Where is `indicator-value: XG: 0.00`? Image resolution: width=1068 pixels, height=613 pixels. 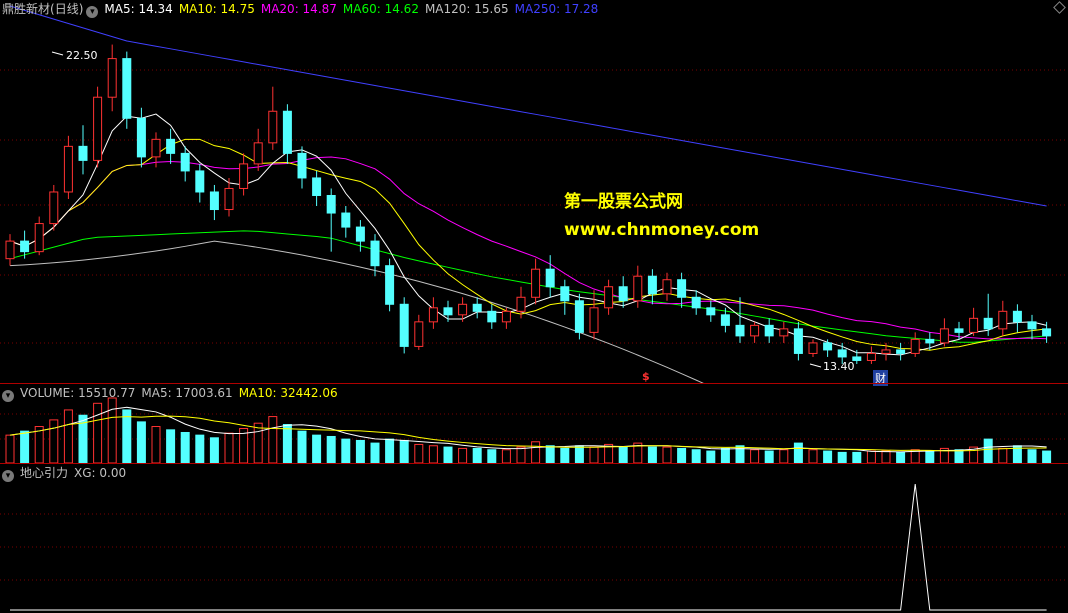 indicator-value: XG: 0.00 is located at coordinates (100, 473).